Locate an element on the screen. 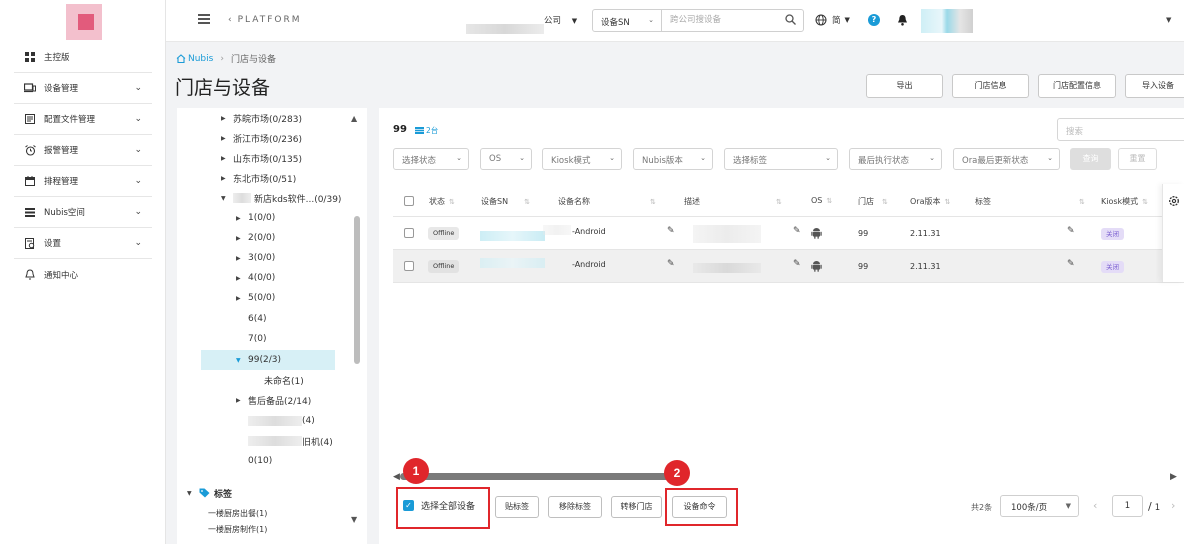  tree-node: 7(0) is located at coordinates (257, 339).